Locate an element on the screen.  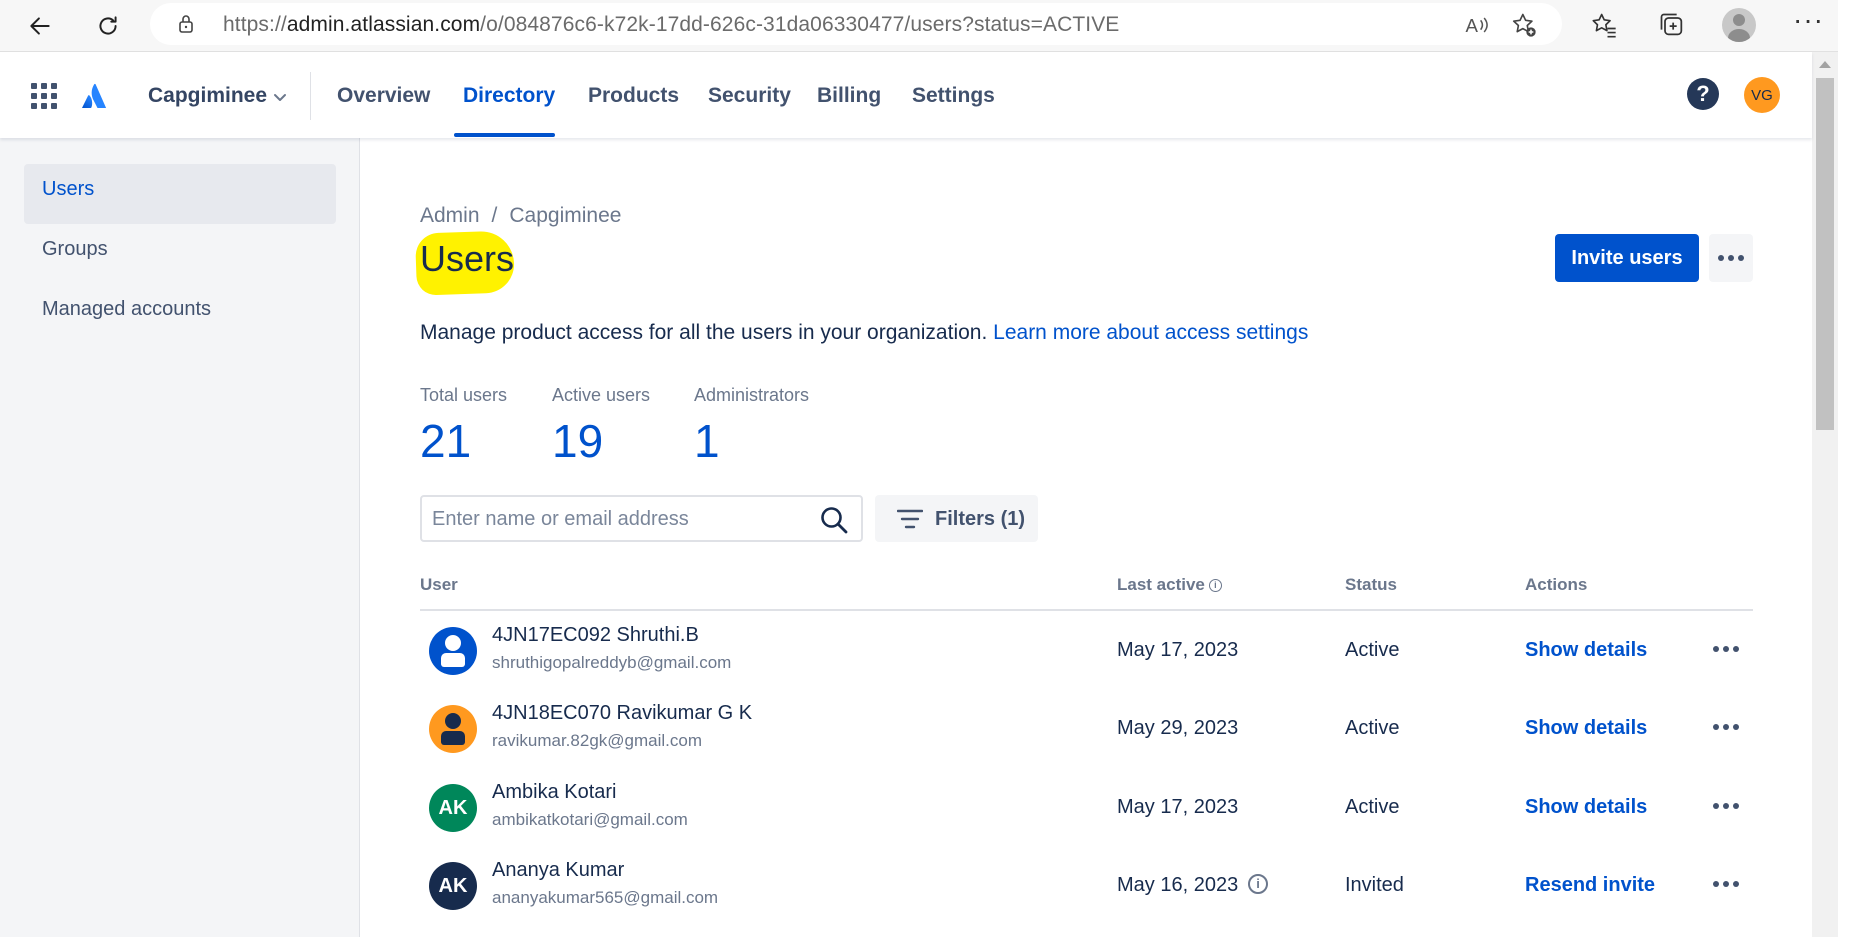
sidebar-item-users: Users is located at coordinates (180, 194).